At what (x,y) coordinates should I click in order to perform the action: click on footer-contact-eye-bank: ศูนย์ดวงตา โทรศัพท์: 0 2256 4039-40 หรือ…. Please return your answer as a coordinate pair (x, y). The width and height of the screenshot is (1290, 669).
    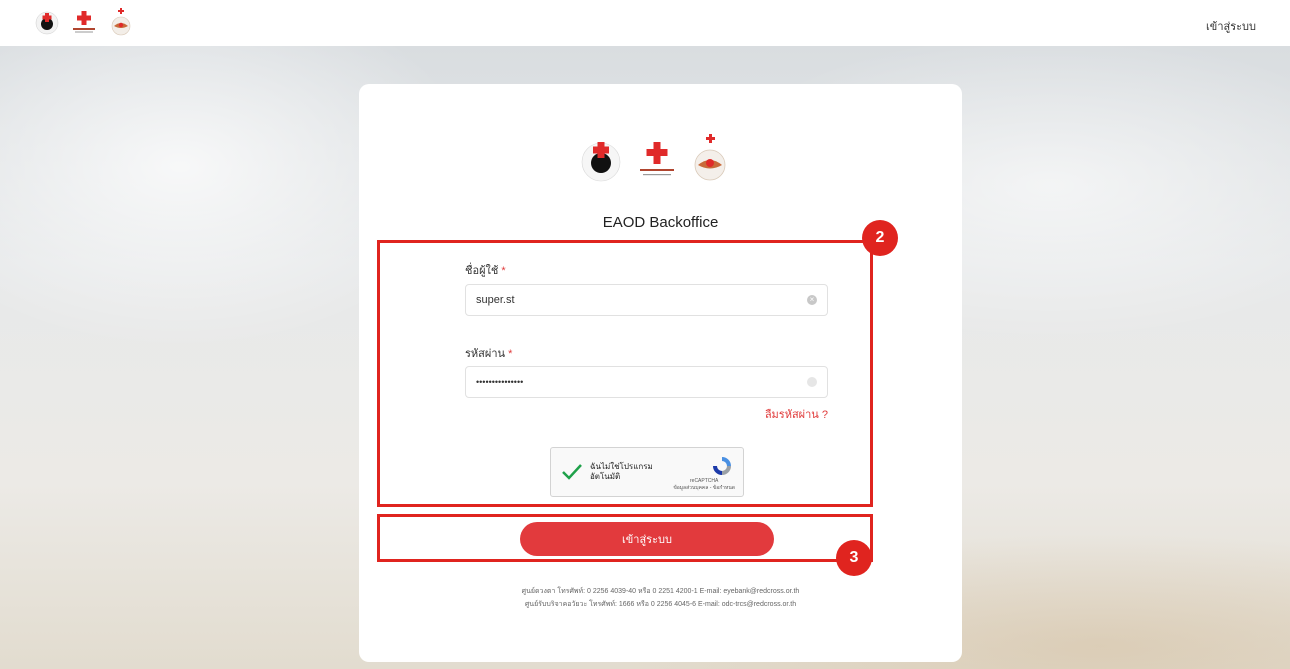
    Looking at the image, I should click on (660, 591).